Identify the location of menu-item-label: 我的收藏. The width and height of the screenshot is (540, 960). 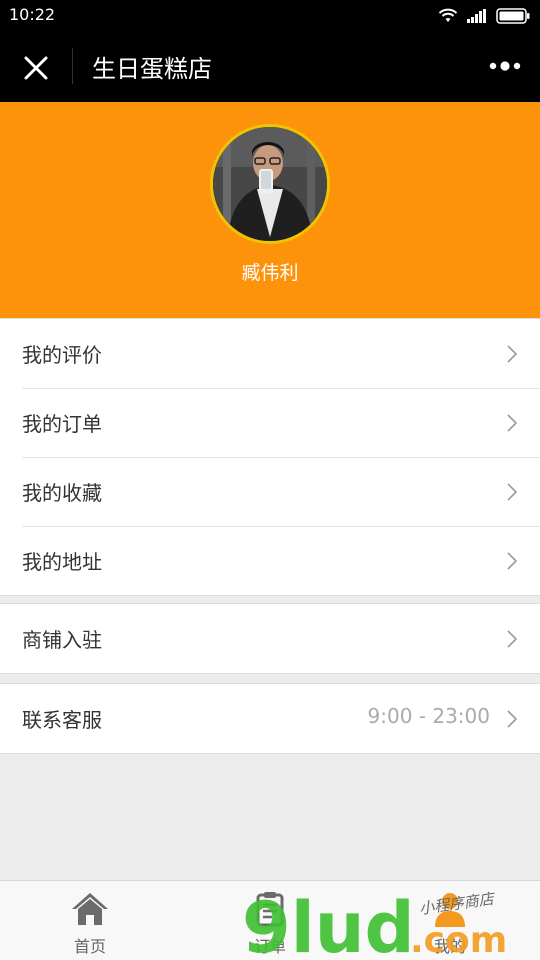
(62, 493).